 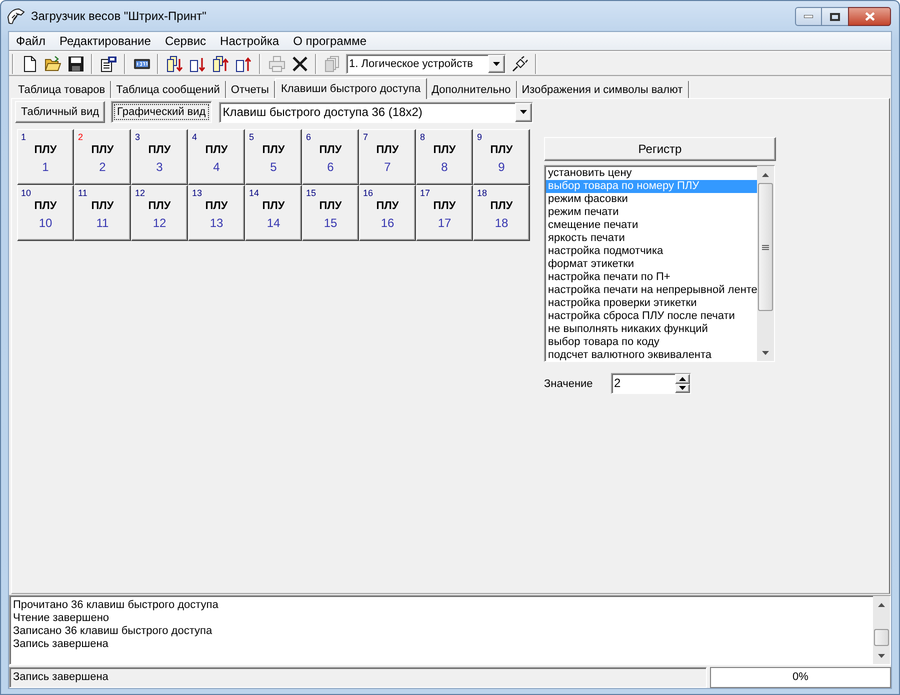 What do you see at coordinates (330, 213) in the screenshot?
I see `quick-key: 15 ПЛУ 15` at bounding box center [330, 213].